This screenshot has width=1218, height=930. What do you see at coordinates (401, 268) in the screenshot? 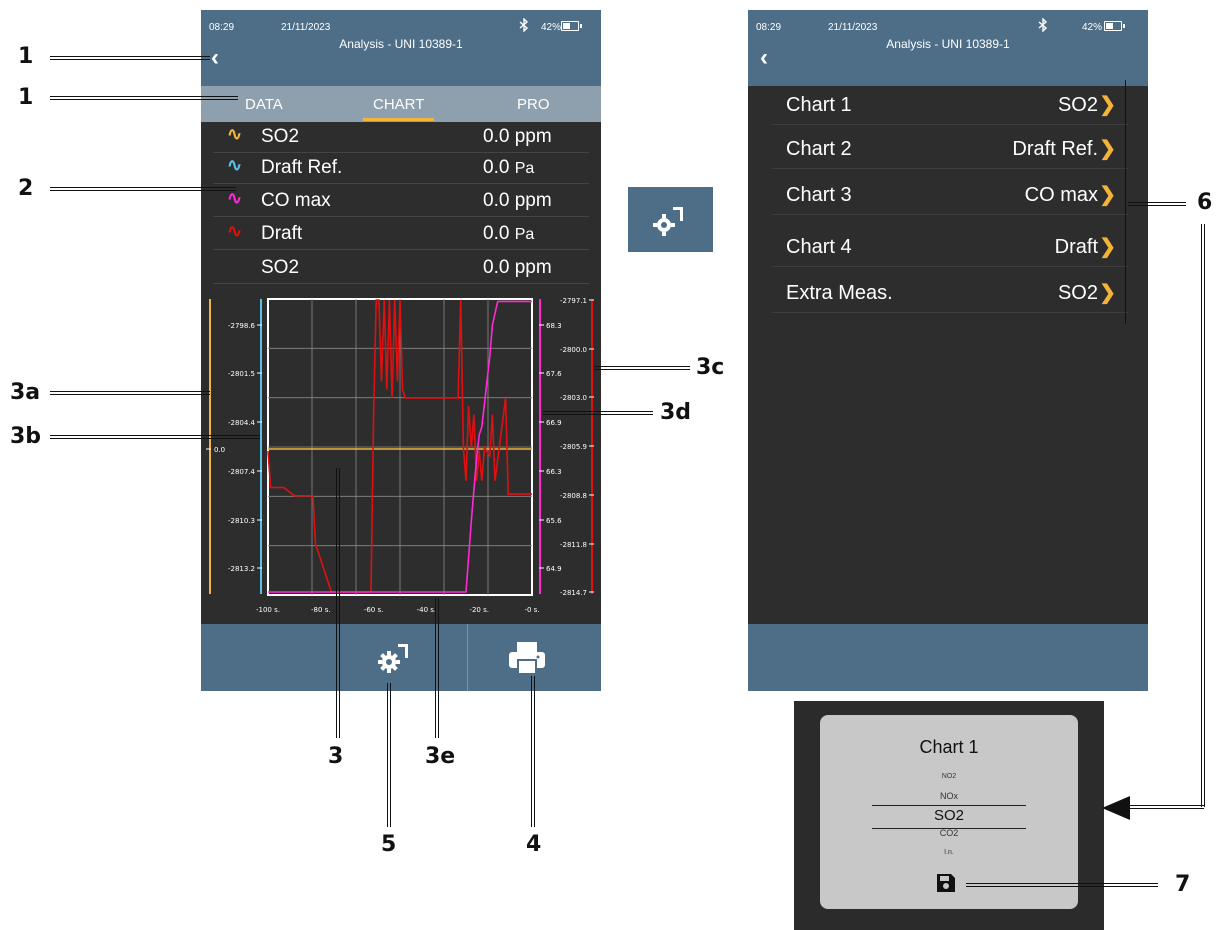
I see `legend-row-extra: SO2 0.0 ppm` at bounding box center [401, 268].